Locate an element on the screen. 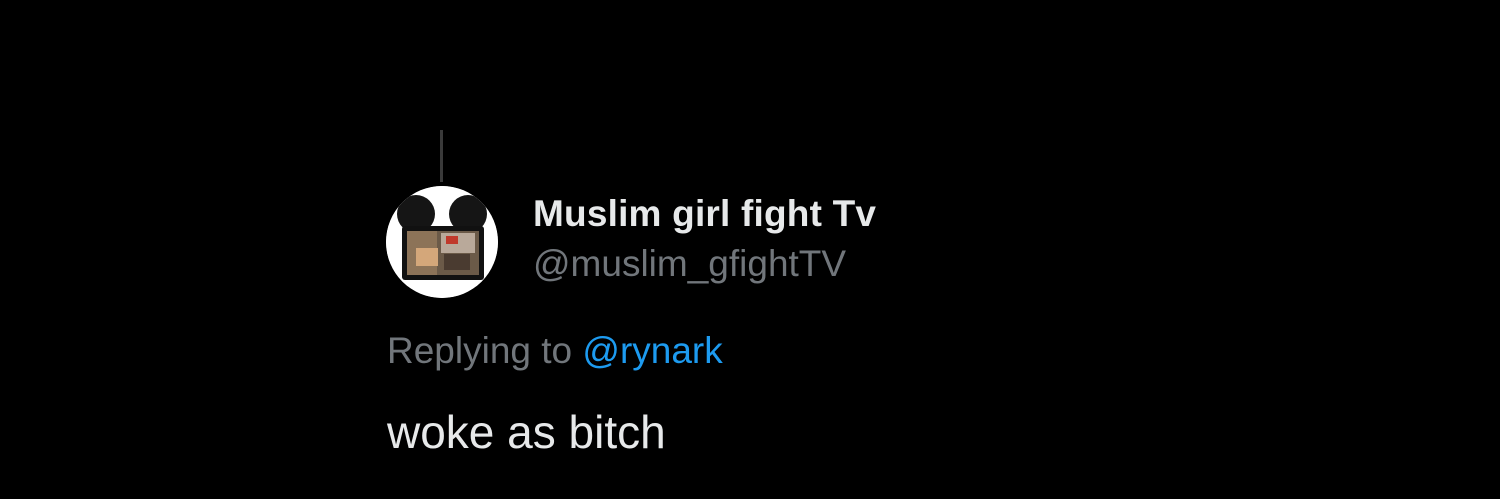 Image resolution: width=1500 pixels, height=499 pixels. mouse-ears-tv-avatar-icon is located at coordinates (442, 242).